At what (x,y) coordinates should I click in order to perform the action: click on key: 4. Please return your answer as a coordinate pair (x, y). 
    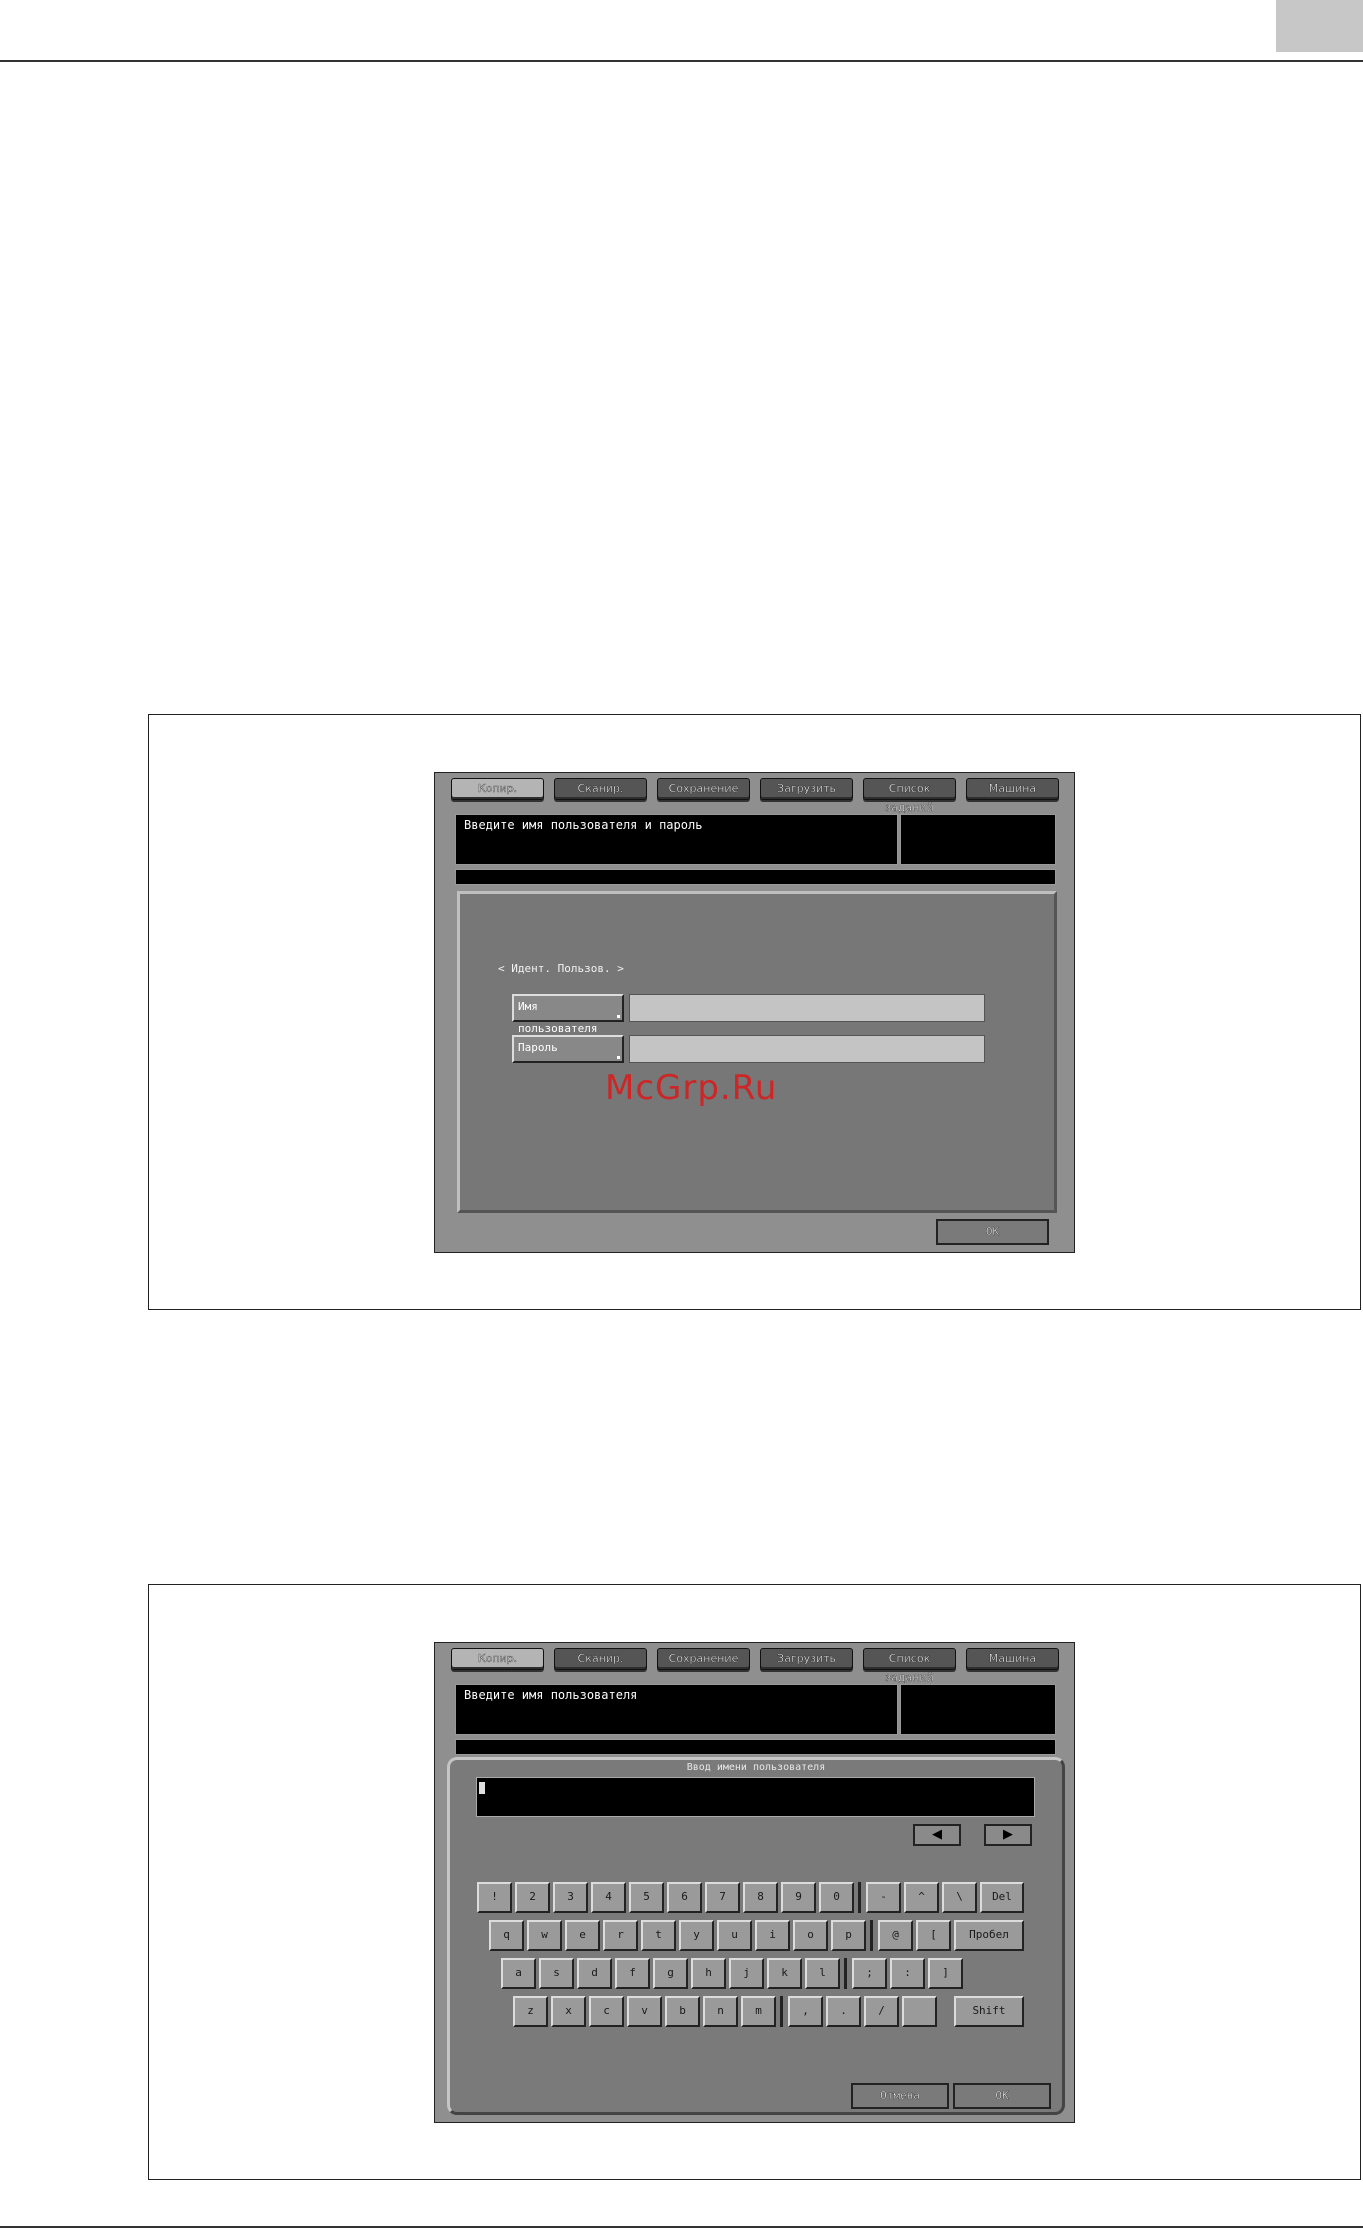
    Looking at the image, I should click on (608, 1897).